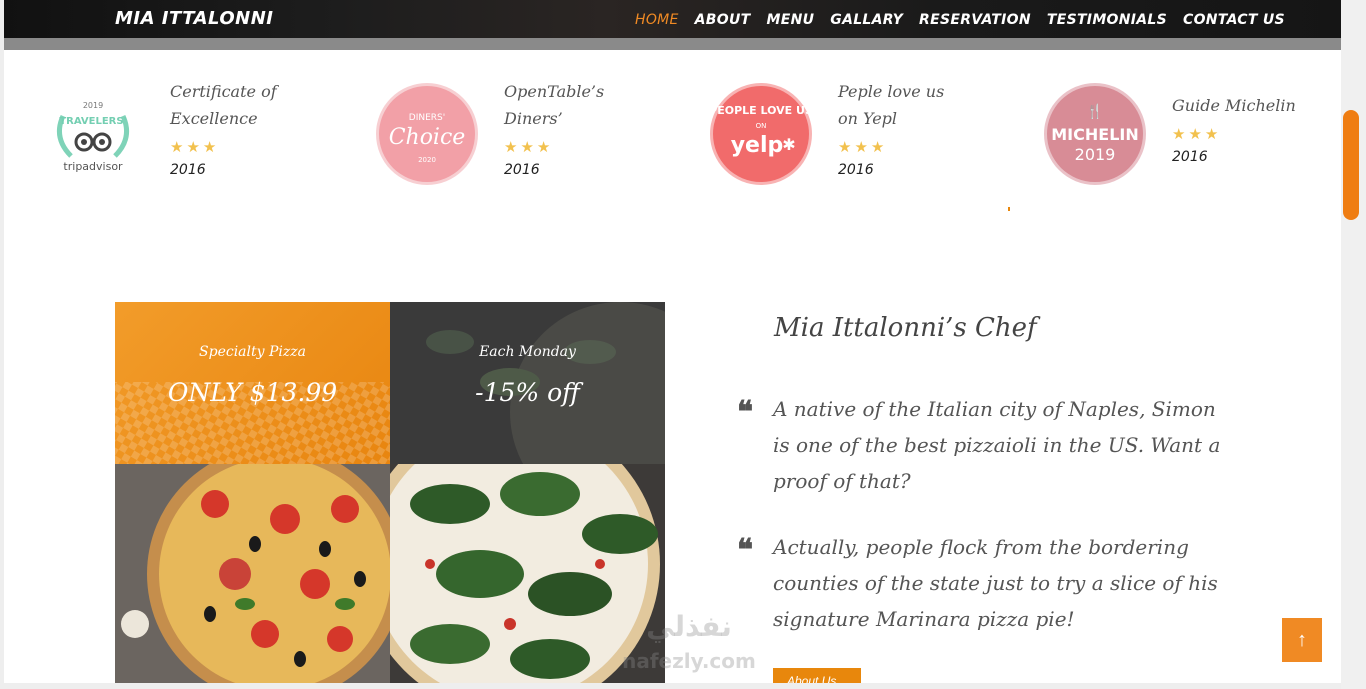 The image size is (1366, 689). I want to click on diners-choice-badge-icon: DINERS' Choice 2020, so click(427, 134).